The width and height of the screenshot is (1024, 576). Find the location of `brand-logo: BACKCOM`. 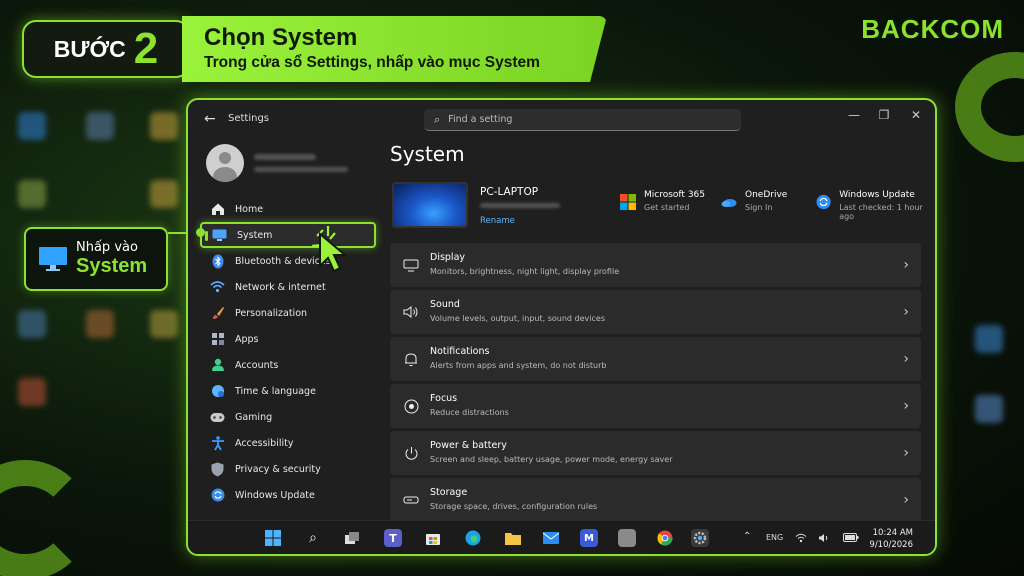

brand-logo: BACKCOM is located at coordinates (932, 29).